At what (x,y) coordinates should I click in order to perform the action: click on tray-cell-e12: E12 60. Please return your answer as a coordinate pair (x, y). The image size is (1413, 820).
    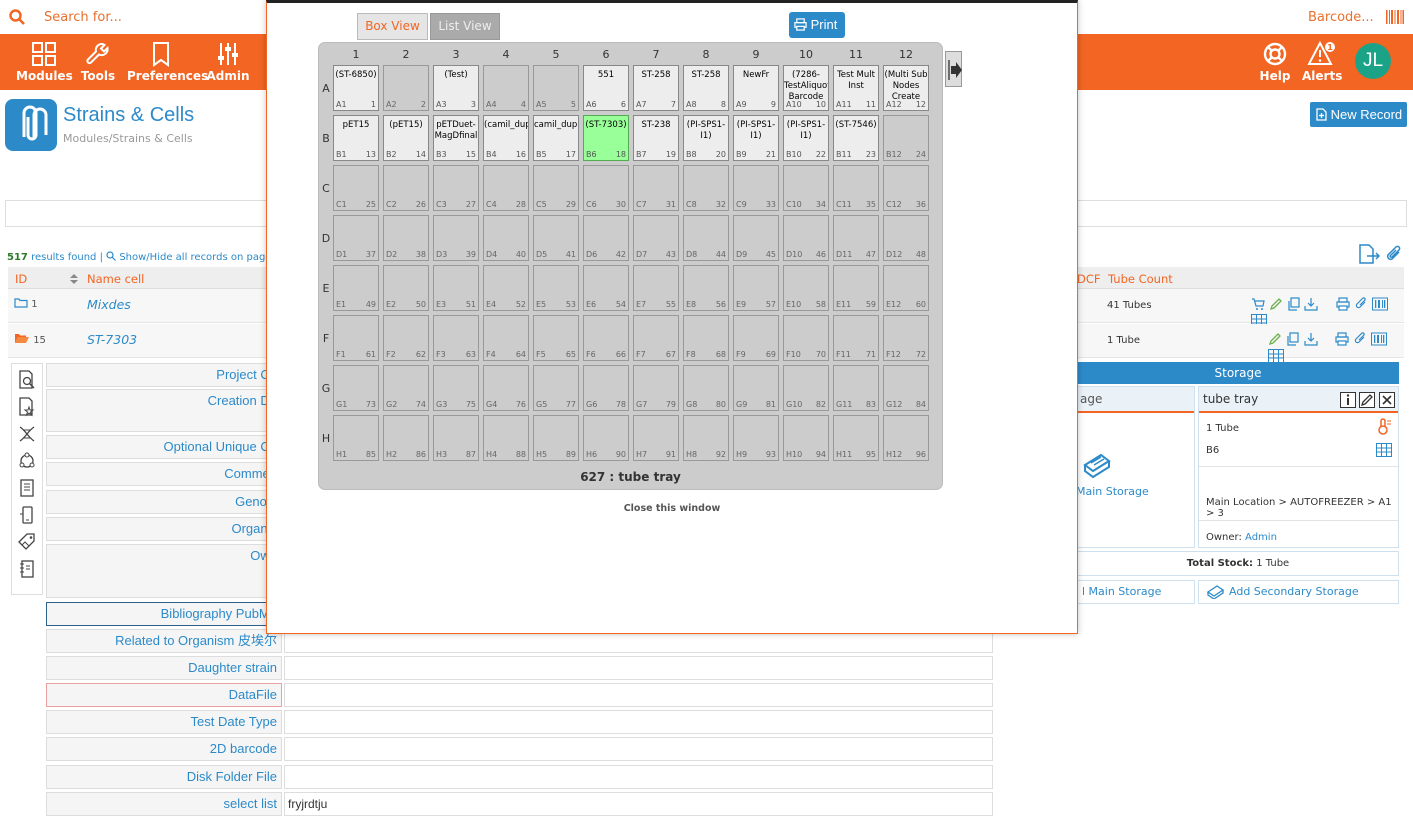
    Looking at the image, I should click on (906, 288).